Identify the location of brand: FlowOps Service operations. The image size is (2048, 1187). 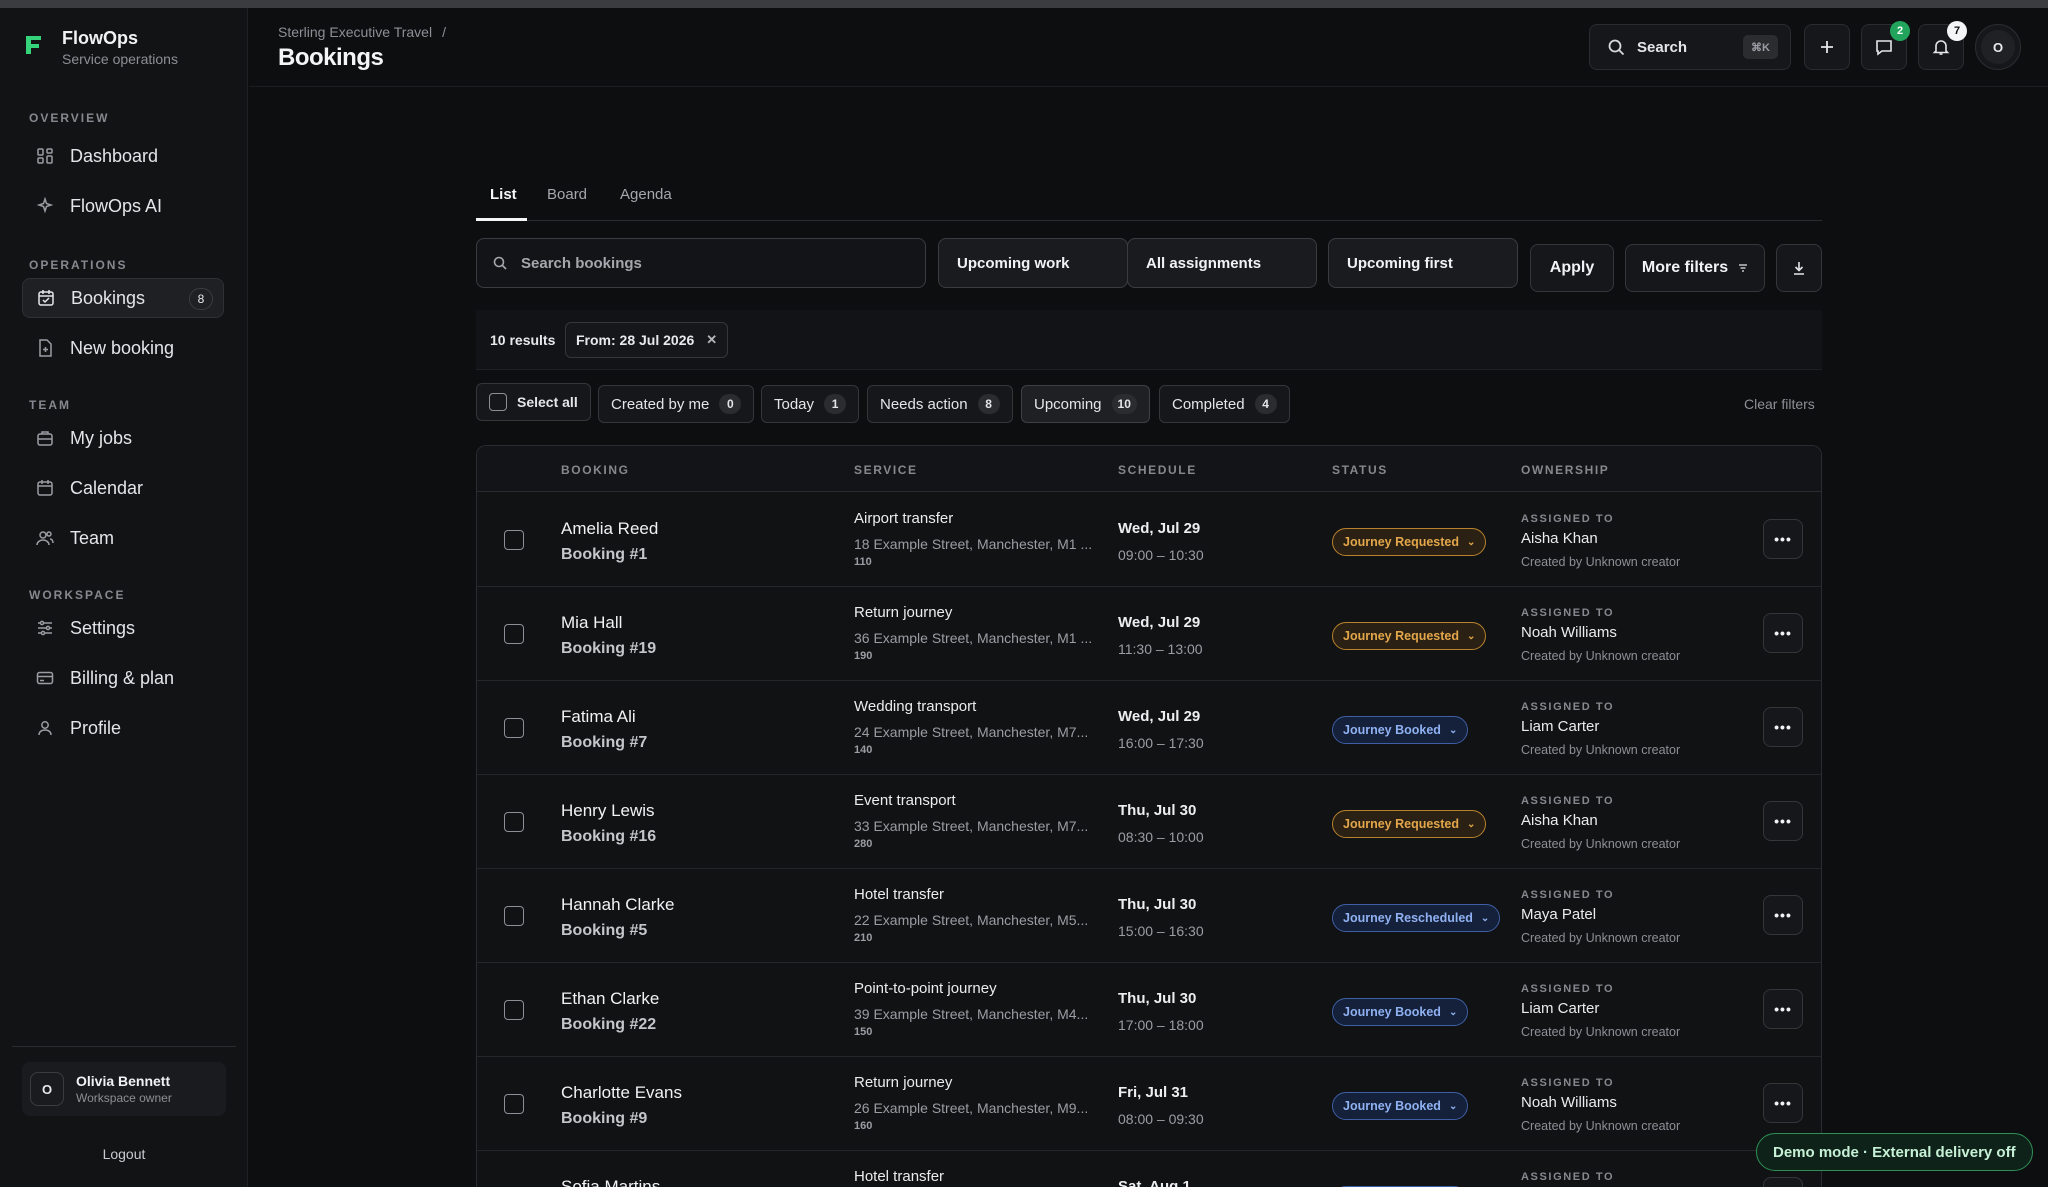
(101, 47).